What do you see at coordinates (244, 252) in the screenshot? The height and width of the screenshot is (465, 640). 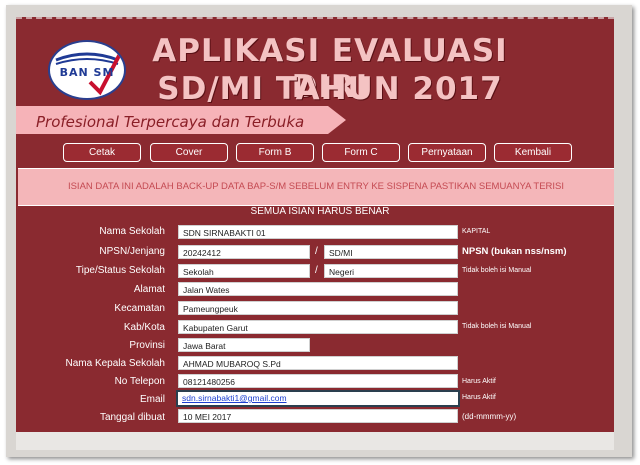 I see `npsn-field: 20242412` at bounding box center [244, 252].